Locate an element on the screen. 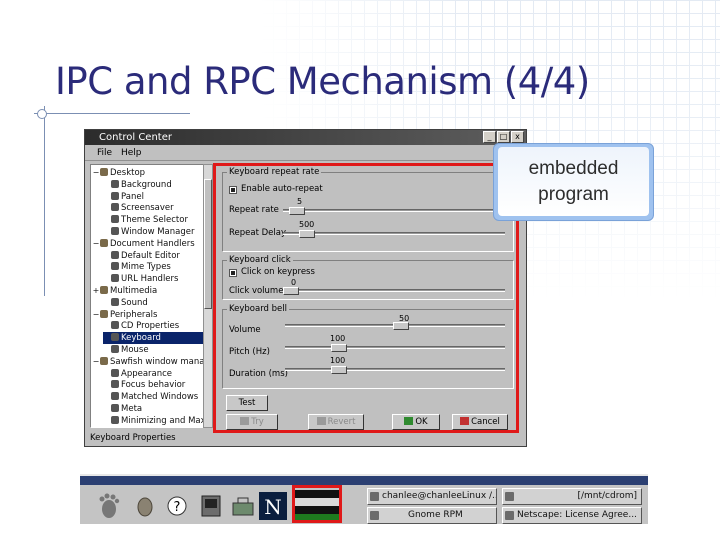 This screenshot has width=720, height=540. tree-item: Meta is located at coordinates (122, 409).